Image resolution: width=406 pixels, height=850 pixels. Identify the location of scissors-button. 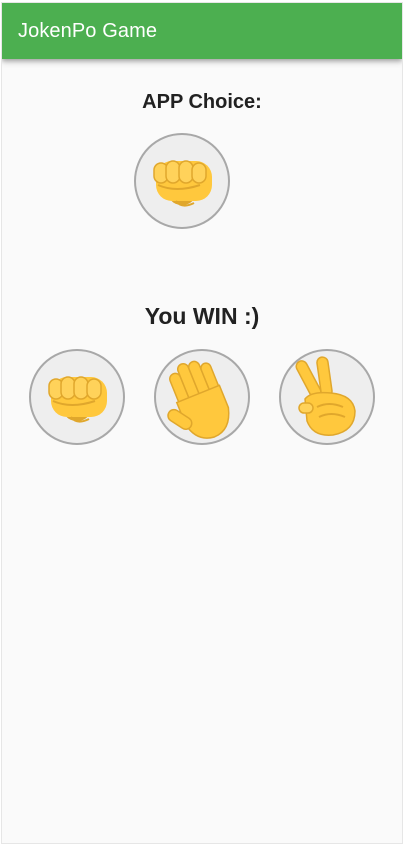
(327, 397).